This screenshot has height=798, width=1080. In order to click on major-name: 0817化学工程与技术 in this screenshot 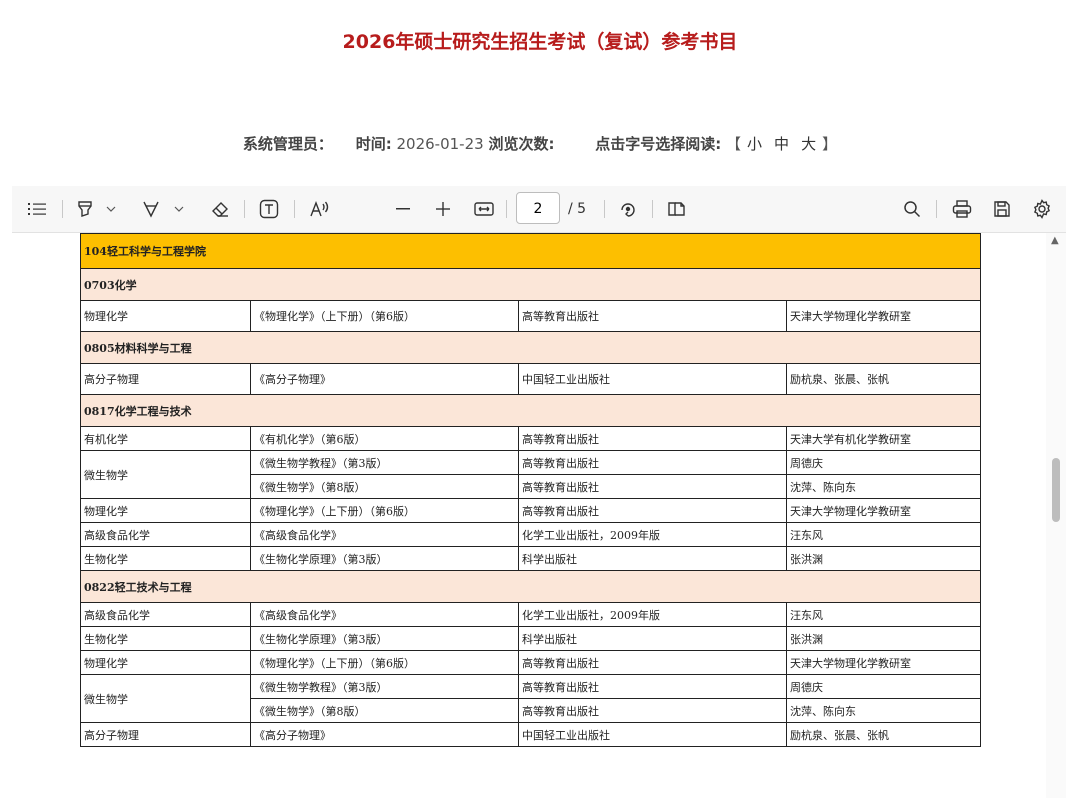, I will do `click(530, 410)`.